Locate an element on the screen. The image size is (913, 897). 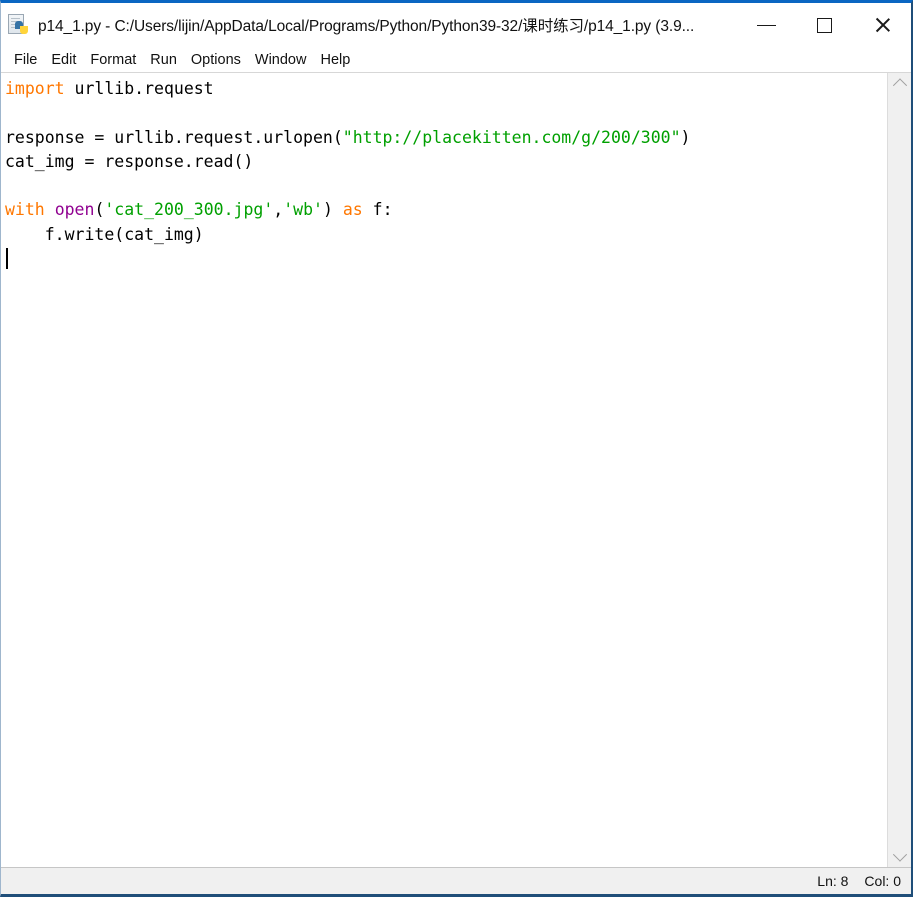
code-token: open is located at coordinates (74, 210).